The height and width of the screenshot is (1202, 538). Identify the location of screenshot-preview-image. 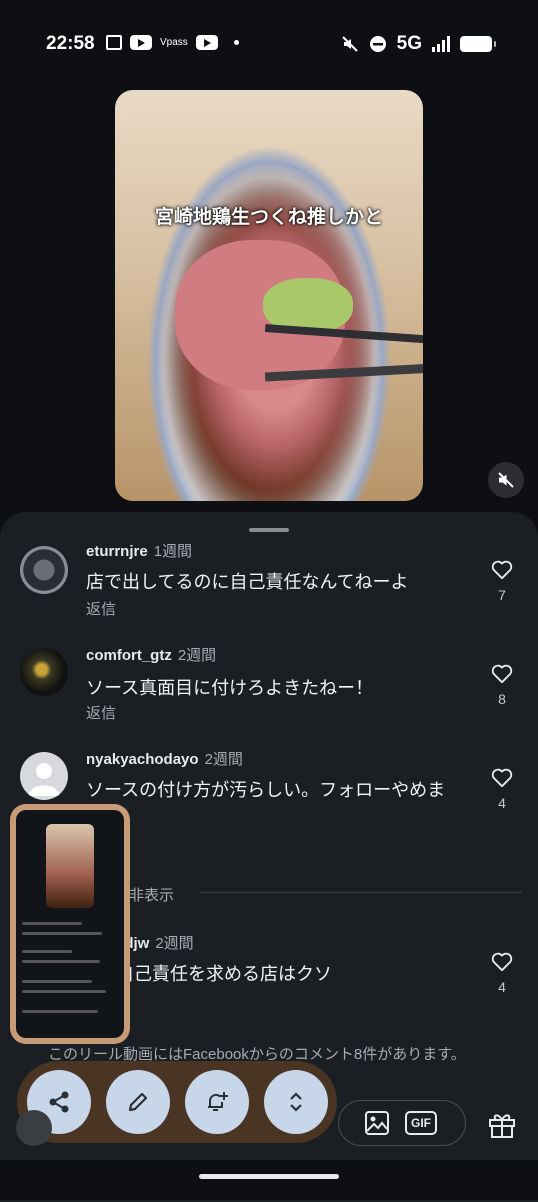
(70, 924).